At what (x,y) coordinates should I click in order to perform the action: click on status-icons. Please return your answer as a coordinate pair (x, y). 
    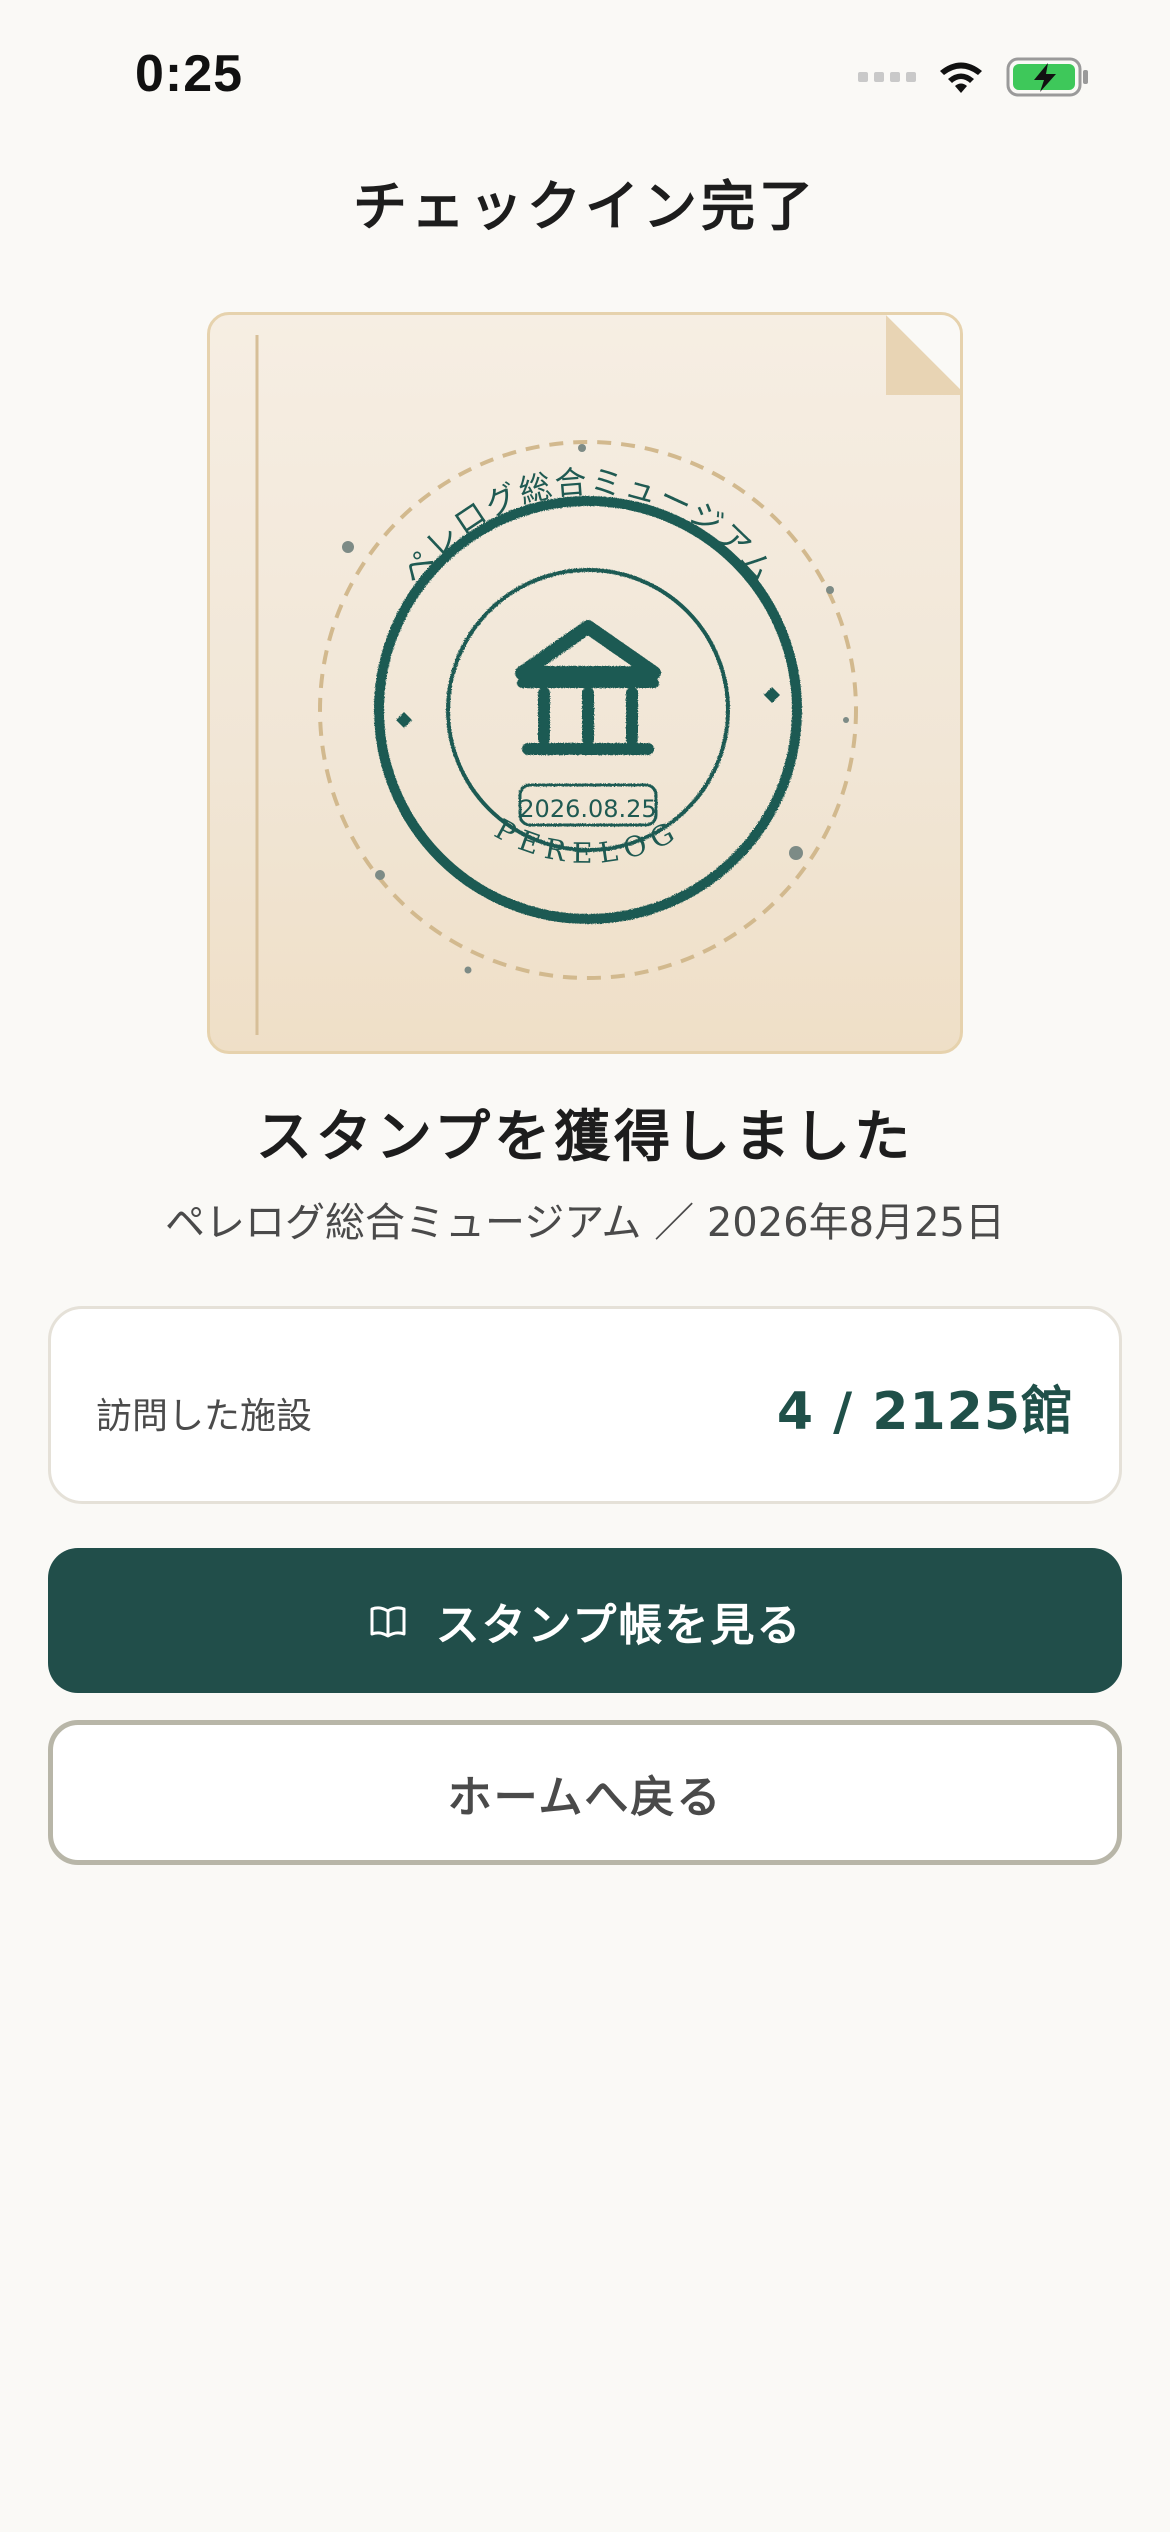
    Looking at the image, I should click on (974, 77).